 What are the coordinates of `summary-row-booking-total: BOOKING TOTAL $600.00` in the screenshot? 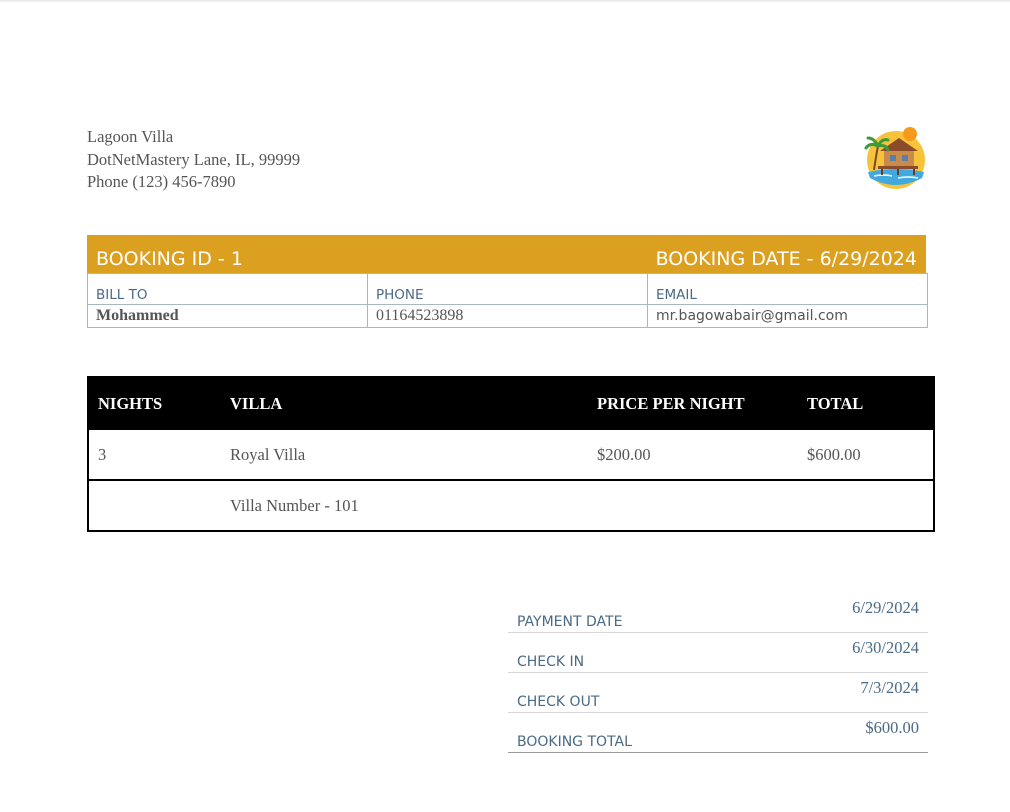 It's located at (718, 732).